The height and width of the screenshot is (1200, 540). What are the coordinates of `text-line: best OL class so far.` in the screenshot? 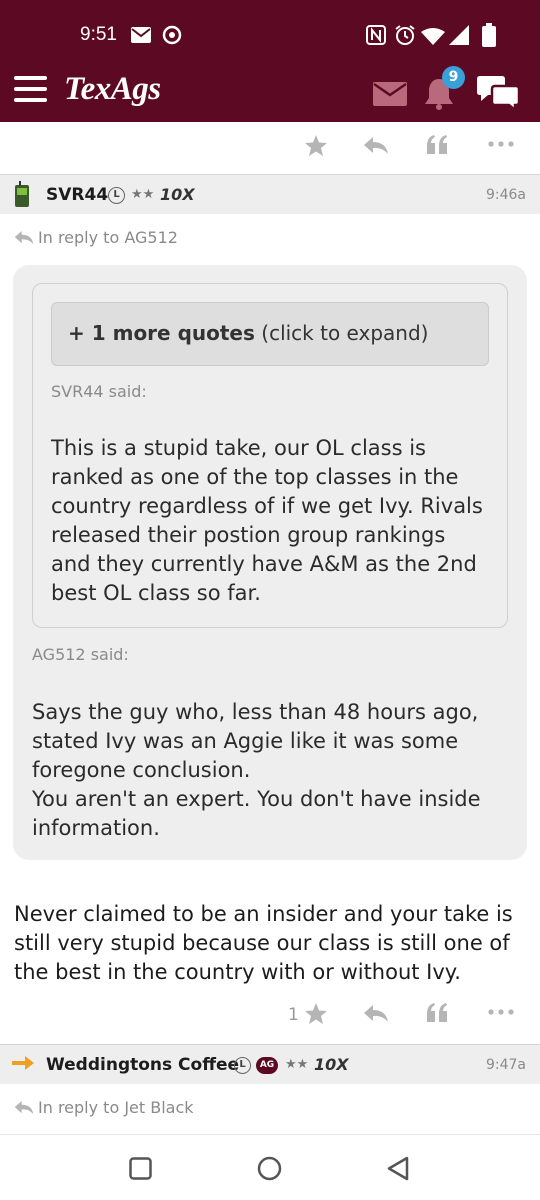 It's located at (156, 593).